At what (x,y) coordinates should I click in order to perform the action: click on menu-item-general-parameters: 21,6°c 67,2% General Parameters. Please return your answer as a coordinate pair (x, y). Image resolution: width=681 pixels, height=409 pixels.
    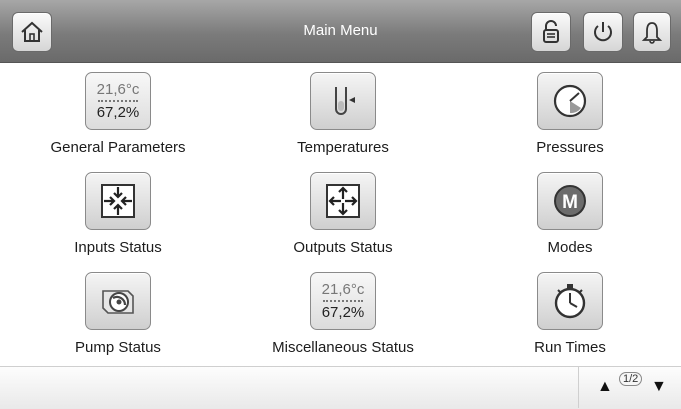
    Looking at the image, I should click on (118, 114).